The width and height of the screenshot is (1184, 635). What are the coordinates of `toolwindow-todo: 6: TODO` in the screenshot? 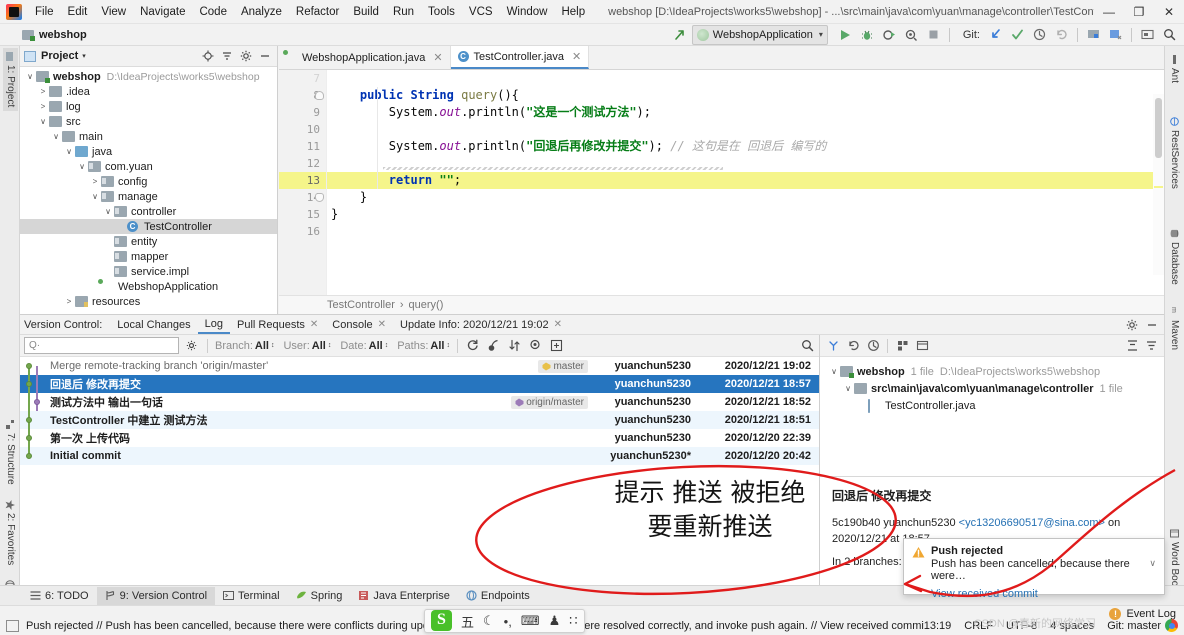 It's located at (59, 596).